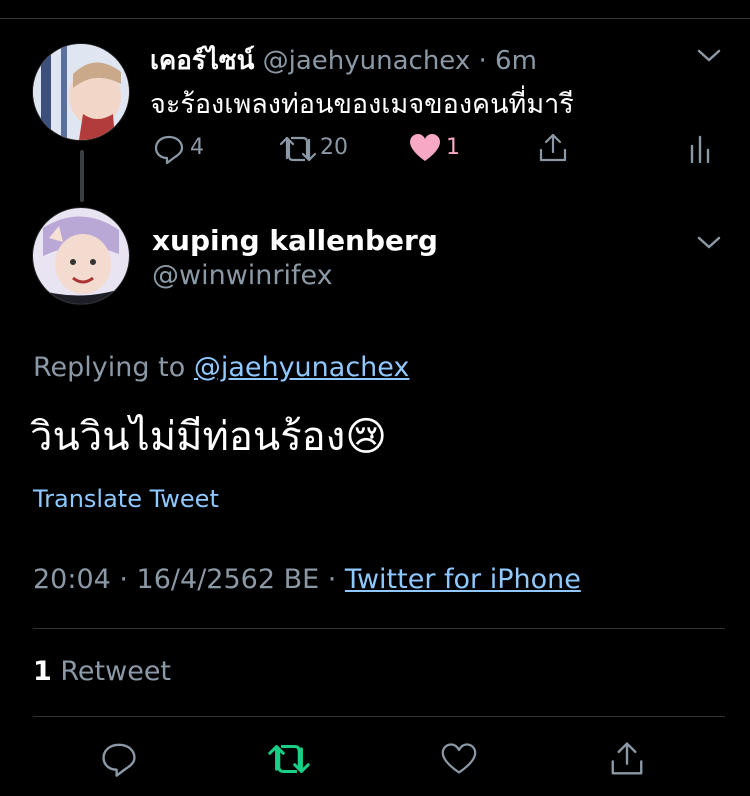 This screenshot has height=796, width=750. Describe the element at coordinates (119, 759) in the screenshot. I see `reply-icon` at that location.